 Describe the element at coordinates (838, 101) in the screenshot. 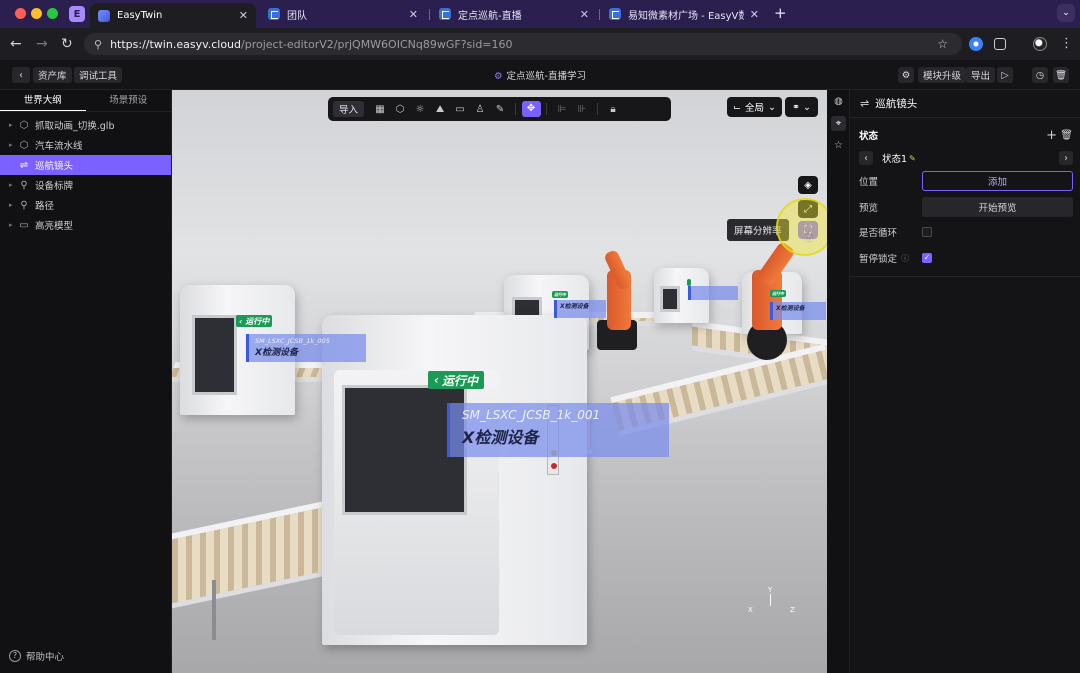

I see `globe-icon: ◍` at that location.